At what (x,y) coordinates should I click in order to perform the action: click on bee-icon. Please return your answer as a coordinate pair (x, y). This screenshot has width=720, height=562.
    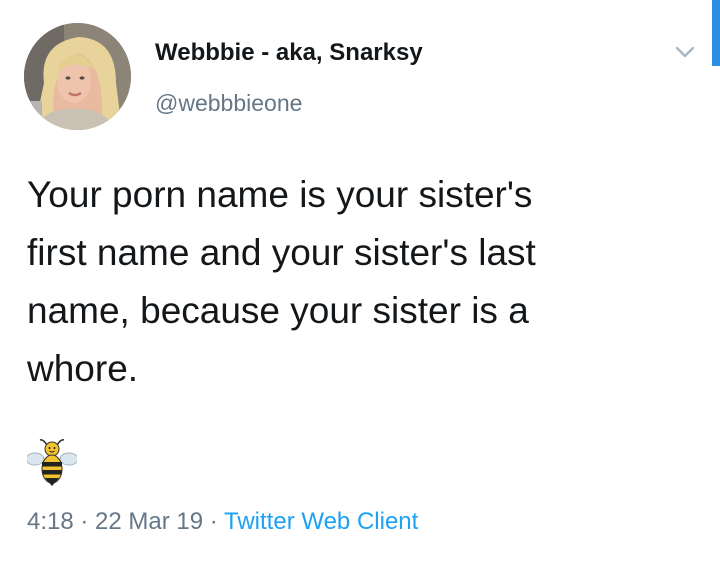
    Looking at the image, I should click on (52, 463).